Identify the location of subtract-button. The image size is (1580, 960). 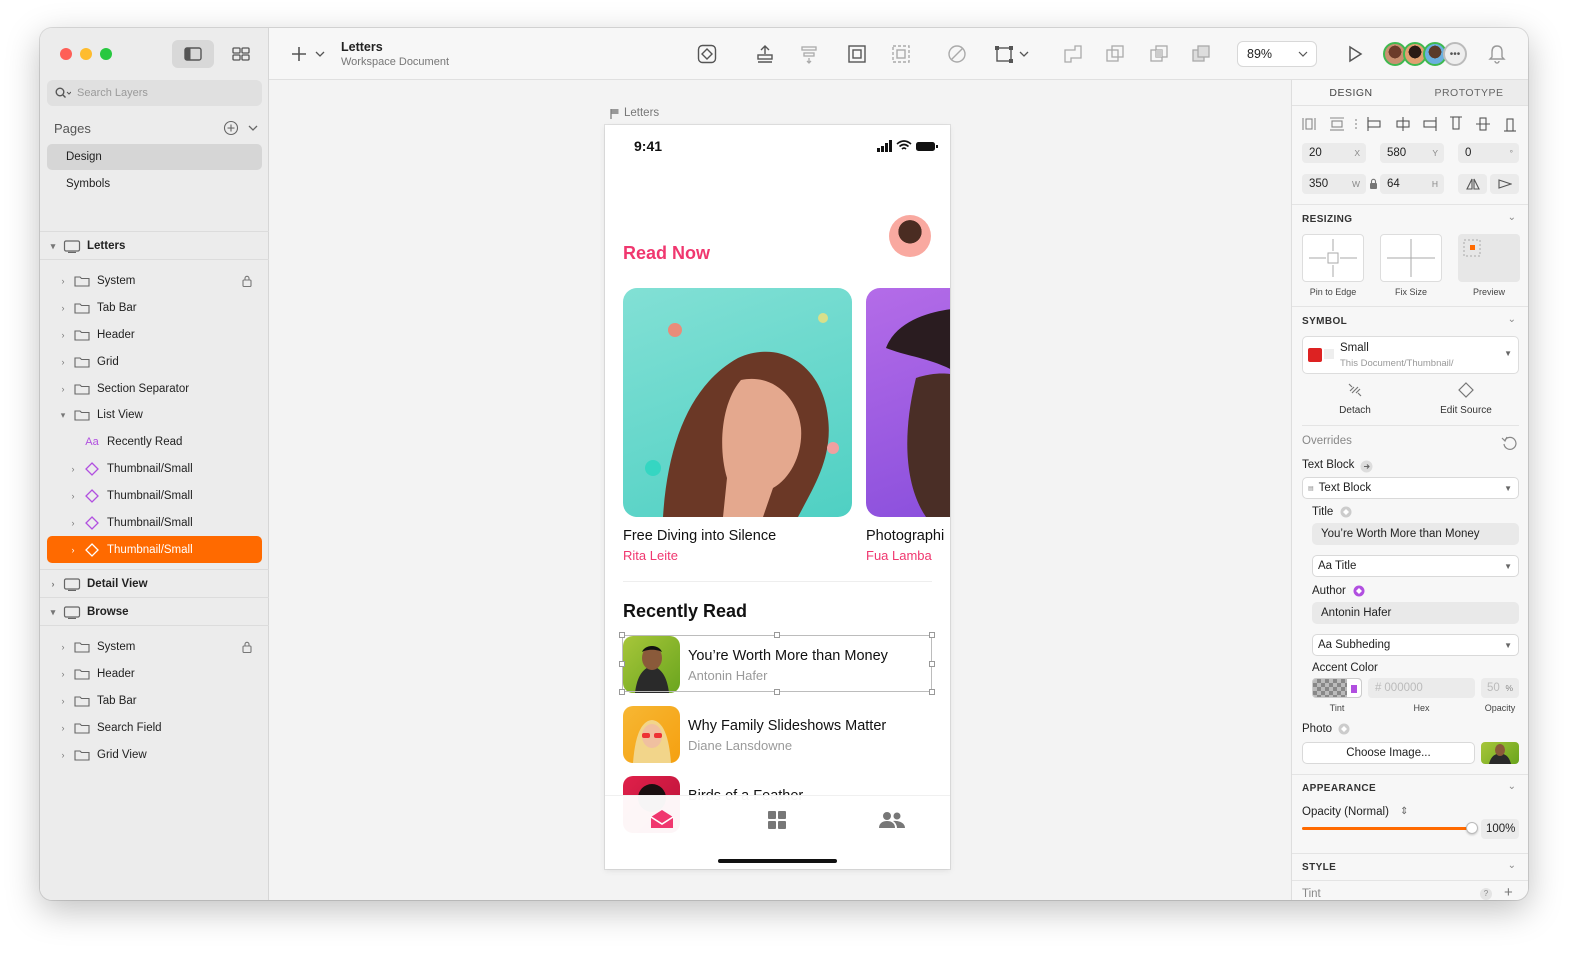
(1115, 54).